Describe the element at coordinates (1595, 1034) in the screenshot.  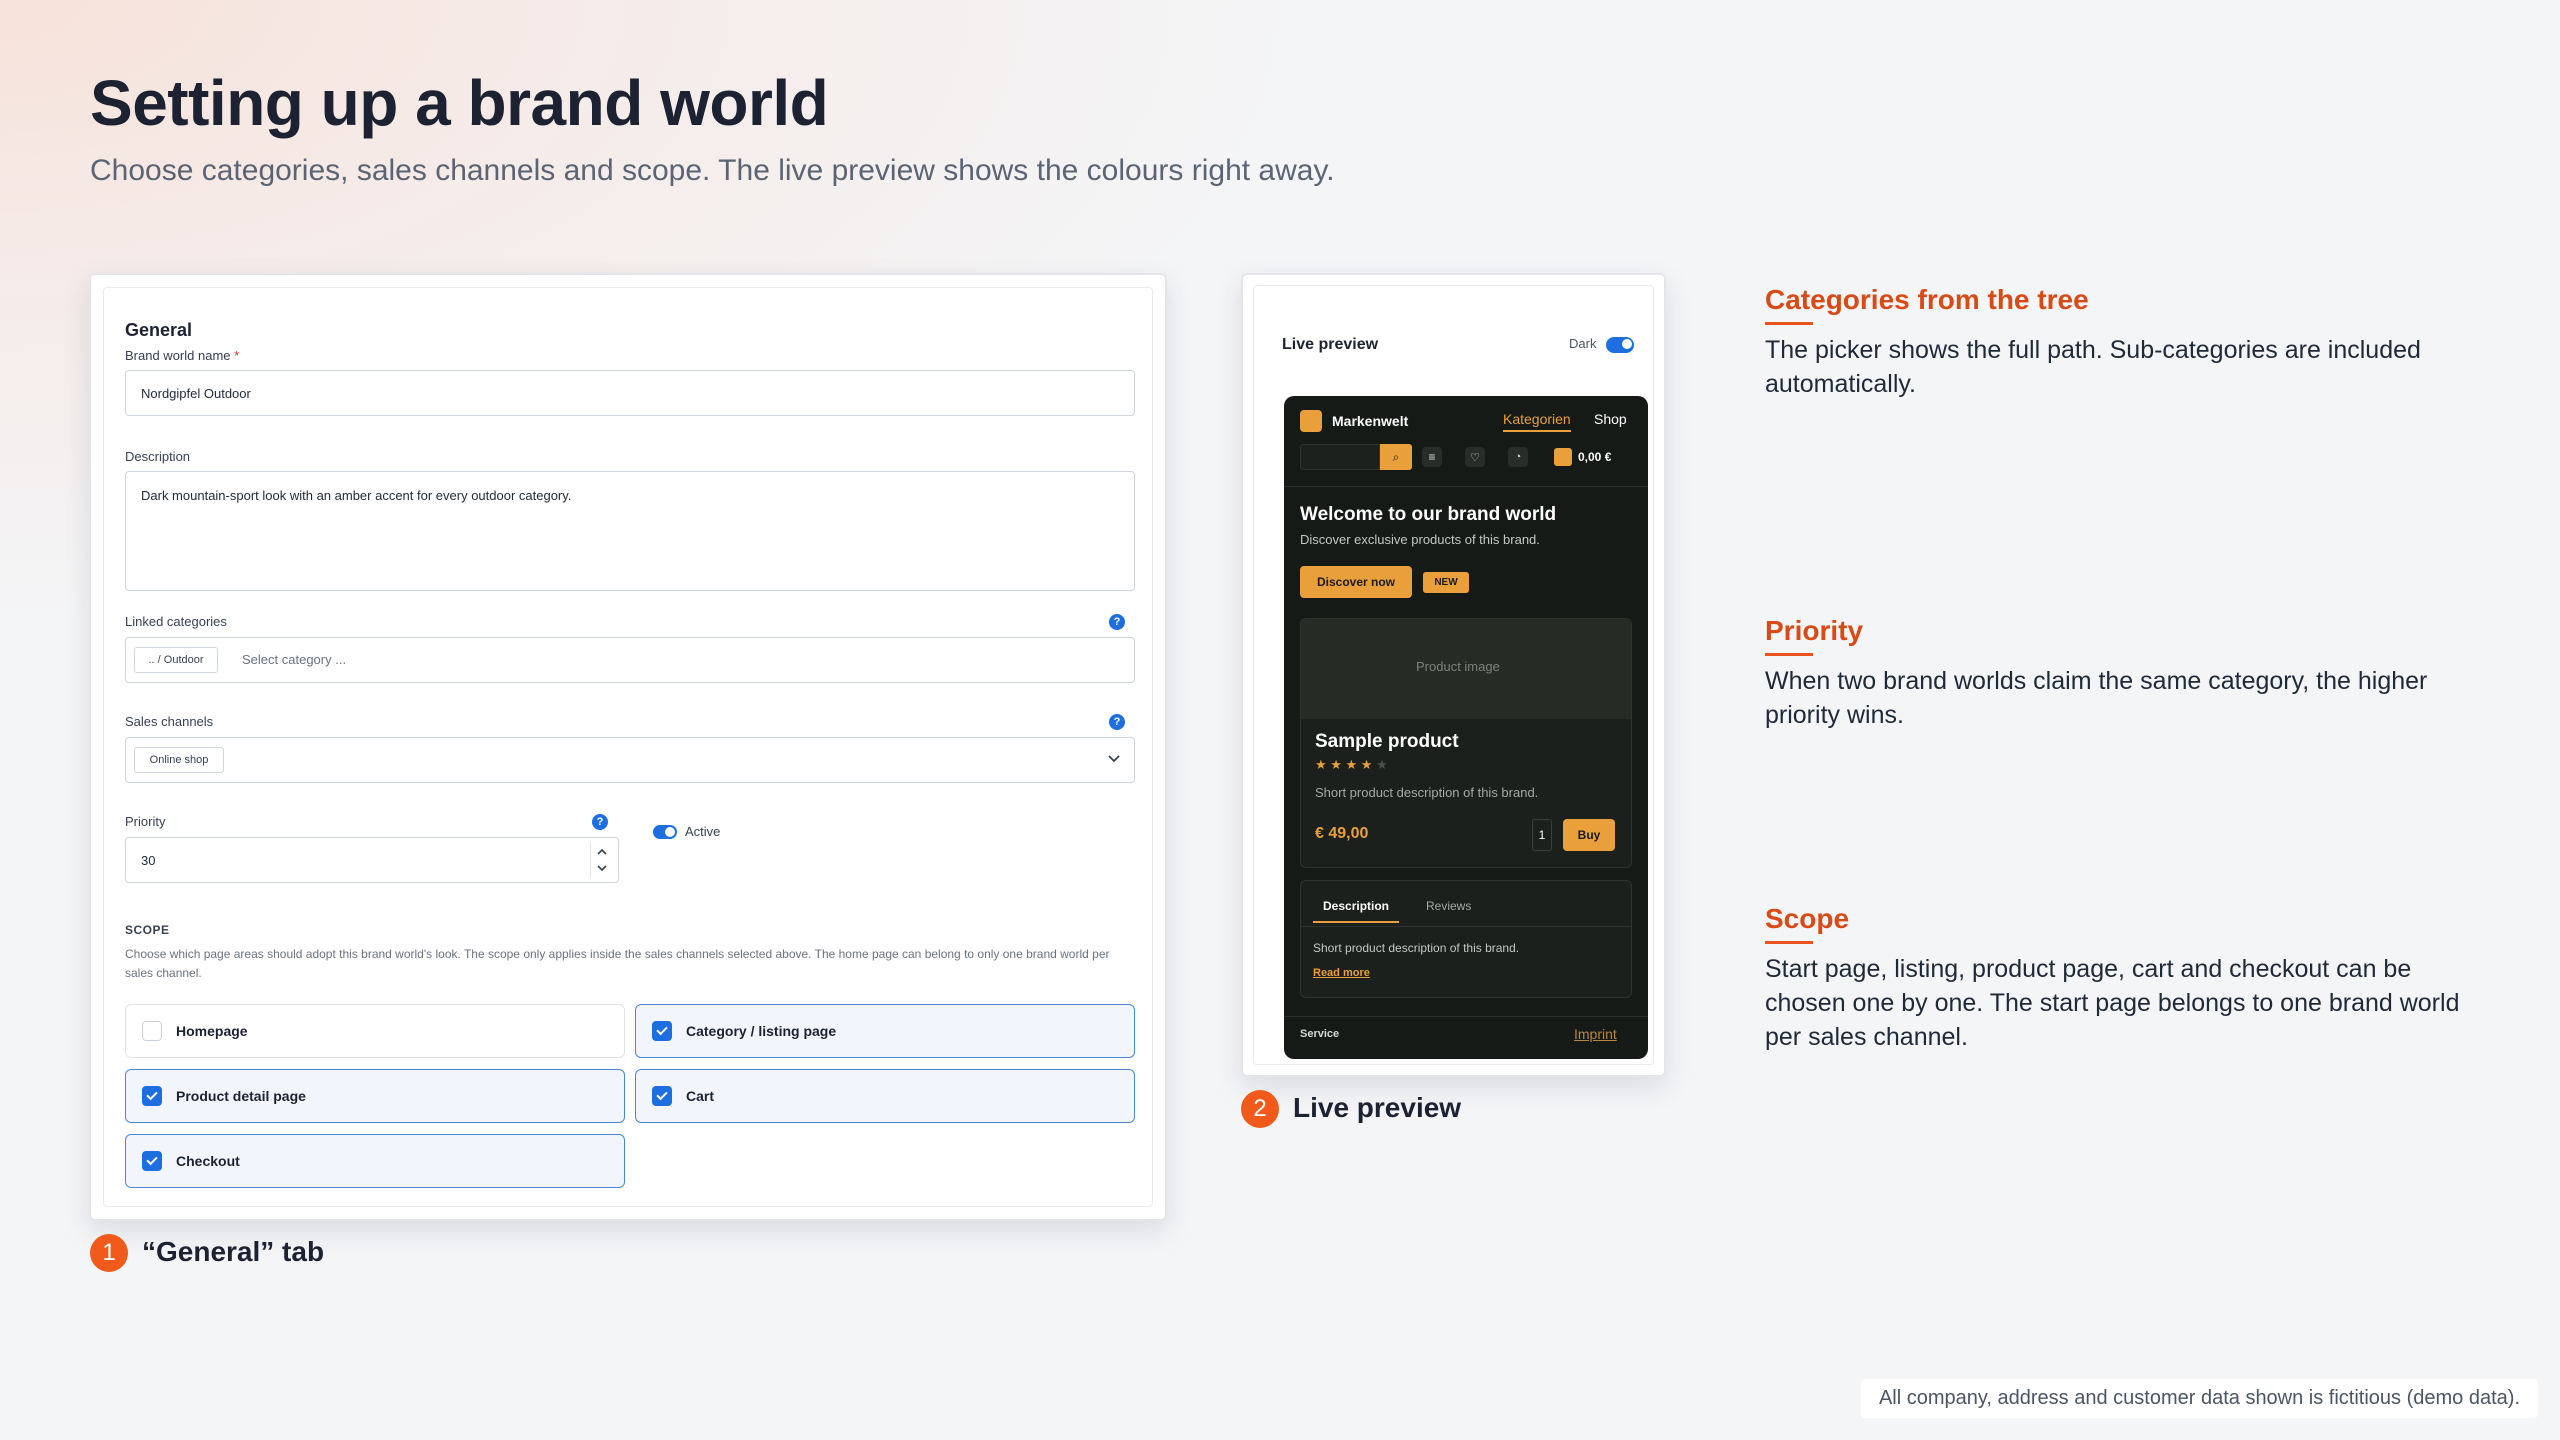
I see `footer-imprint-link: Imprint` at that location.